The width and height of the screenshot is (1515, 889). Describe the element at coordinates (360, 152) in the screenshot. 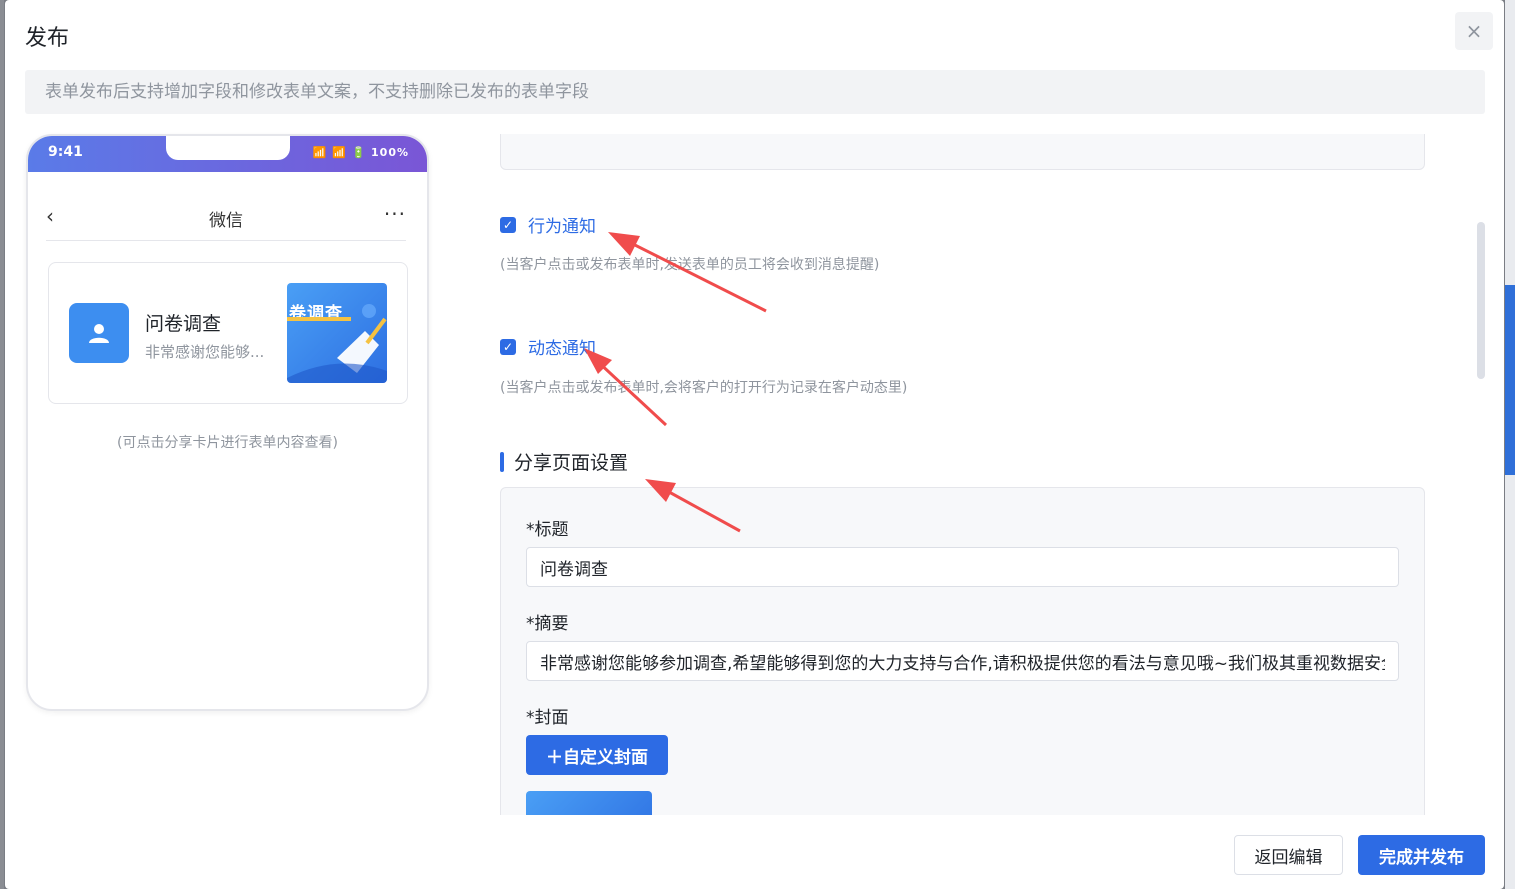

I see `phone-signal-icon: 📶 📶 🔋 100%` at that location.